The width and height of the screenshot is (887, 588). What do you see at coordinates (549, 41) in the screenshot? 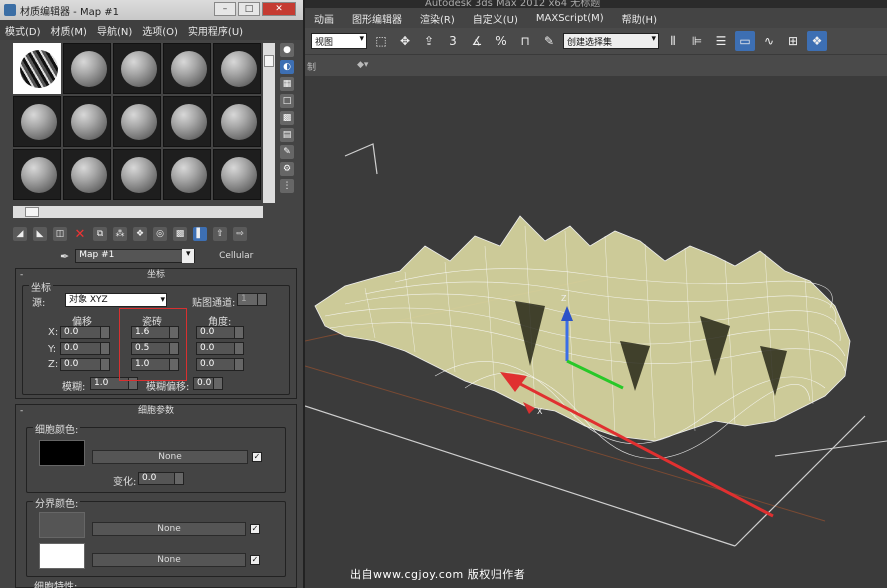
I see `edit-named-selection-icon: ✎` at bounding box center [549, 41].